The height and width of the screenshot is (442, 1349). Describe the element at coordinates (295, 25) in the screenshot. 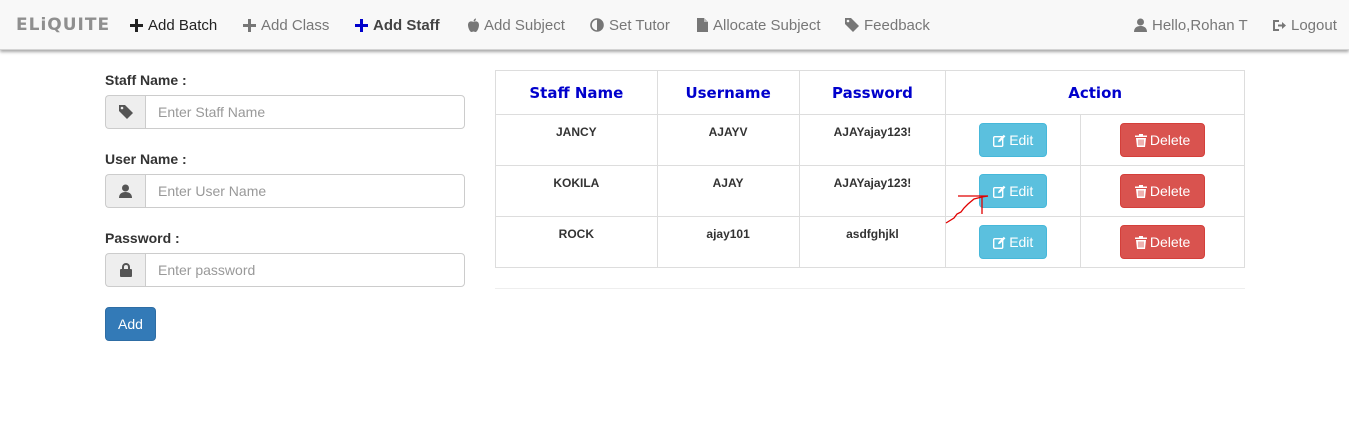

I see `nav-add-class-label: Add Class` at that location.